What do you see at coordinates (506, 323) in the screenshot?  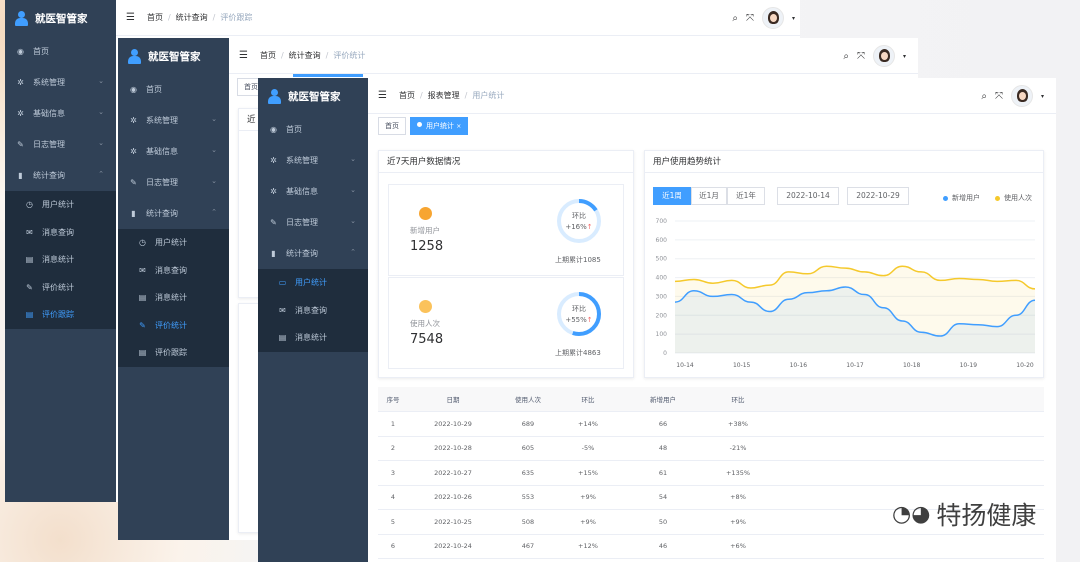 I see `stat-usage: 使用人次 7548 环比 +55%↑ 上期累计4863` at bounding box center [506, 323].